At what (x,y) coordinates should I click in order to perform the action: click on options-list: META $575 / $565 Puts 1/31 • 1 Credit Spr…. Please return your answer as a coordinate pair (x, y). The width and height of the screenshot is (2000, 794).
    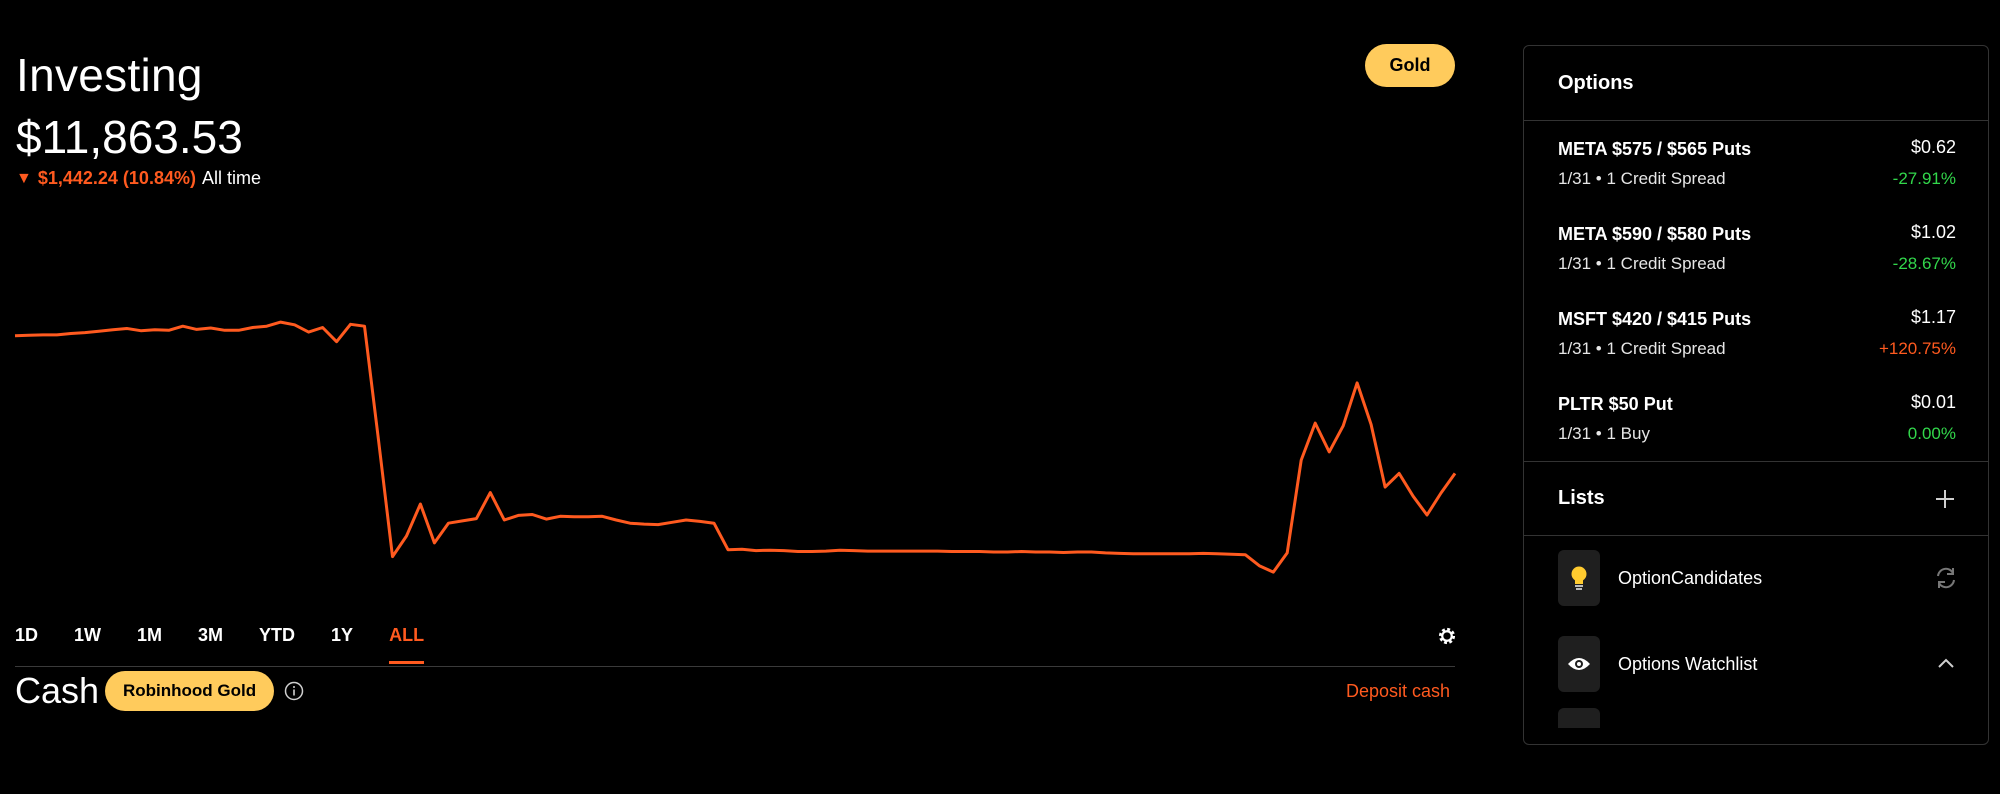
    Looking at the image, I should click on (1756, 291).